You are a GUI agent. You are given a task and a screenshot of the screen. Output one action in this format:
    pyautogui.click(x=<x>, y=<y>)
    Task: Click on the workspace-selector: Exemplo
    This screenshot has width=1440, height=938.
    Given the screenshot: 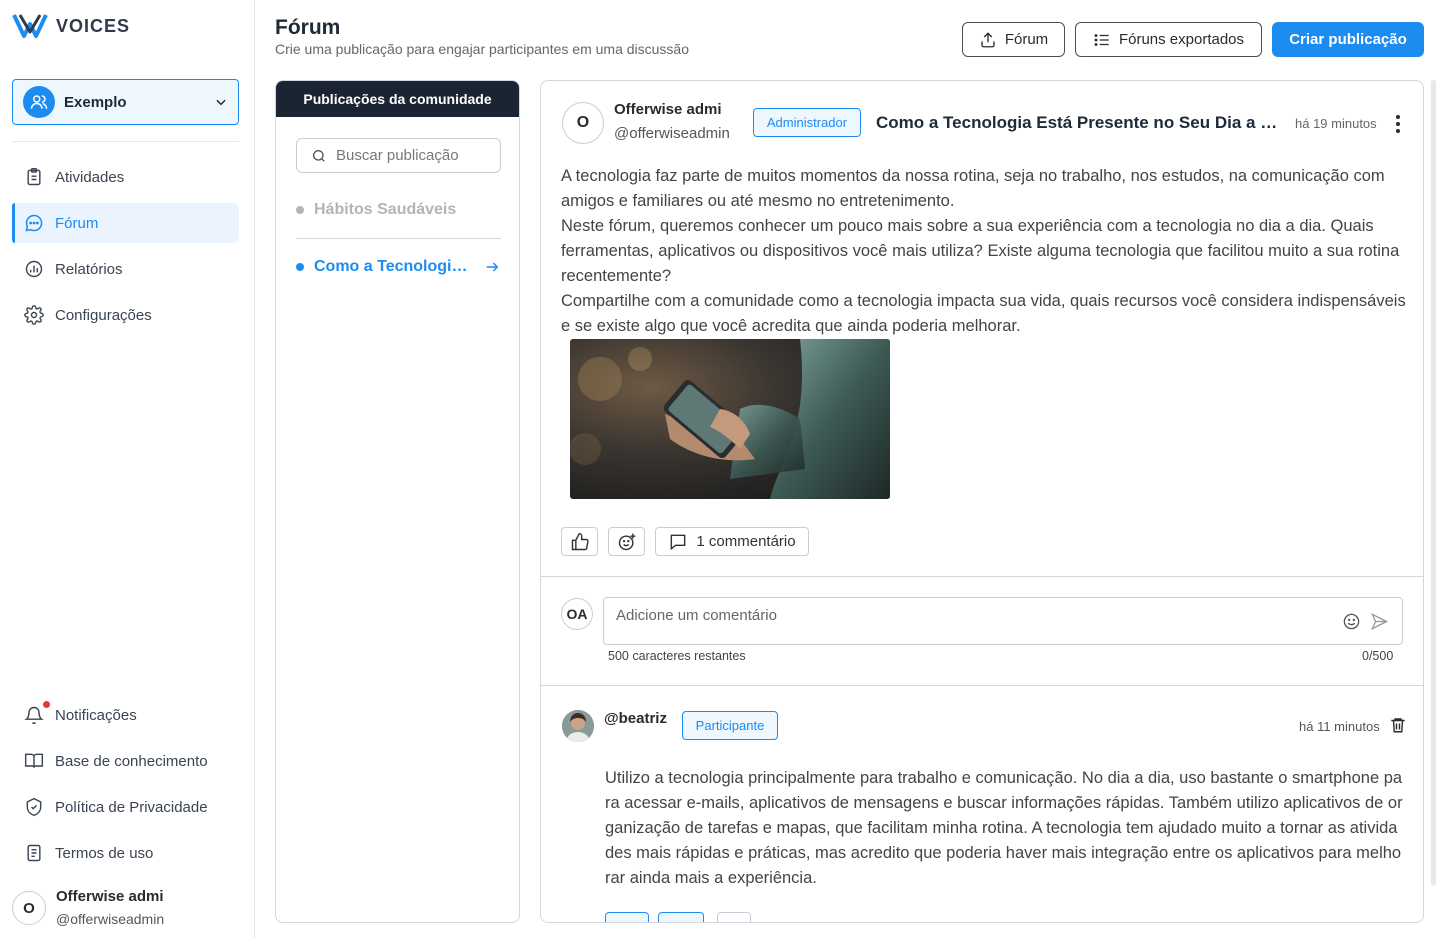 What is the action you would take?
    pyautogui.click(x=125, y=102)
    